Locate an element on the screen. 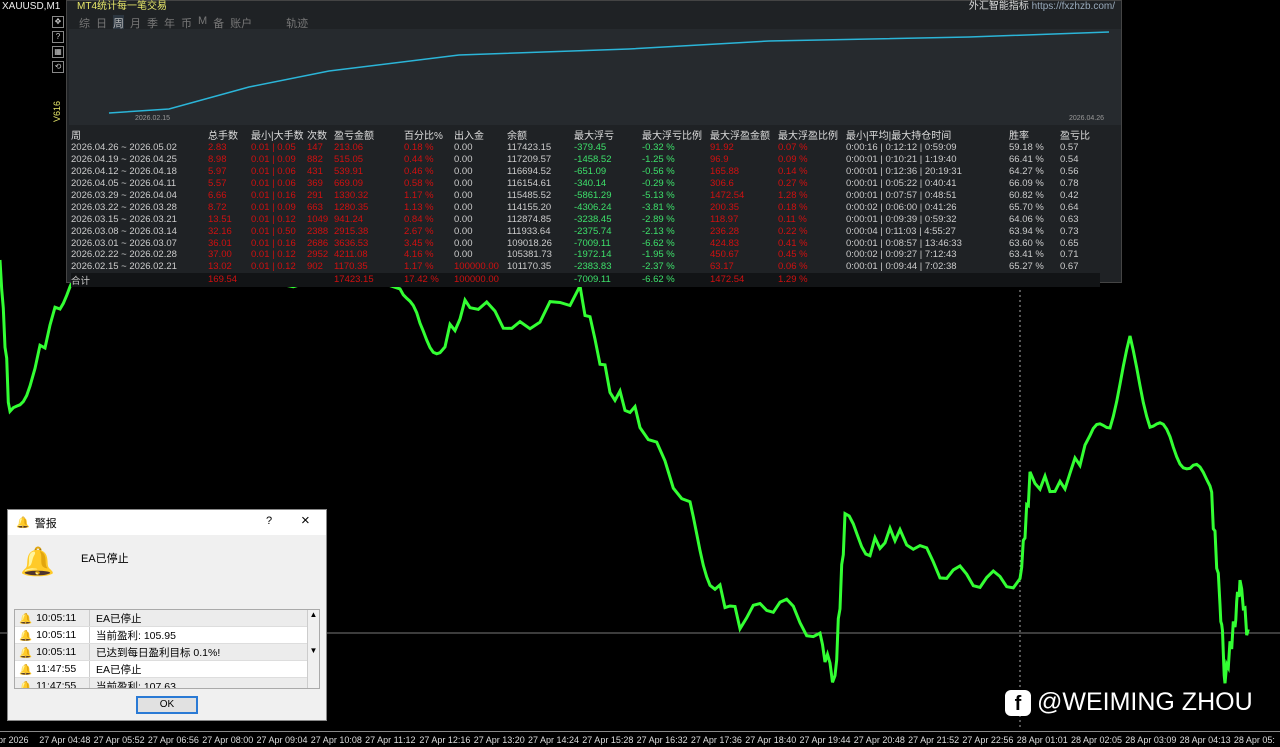 This screenshot has height=747, width=1280. total-cell is located at coordinates (279, 279).